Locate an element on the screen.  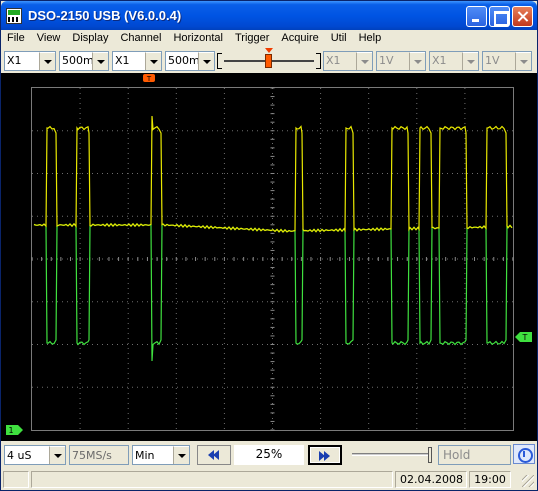
menu-util: Util is located at coordinates (339, 39).